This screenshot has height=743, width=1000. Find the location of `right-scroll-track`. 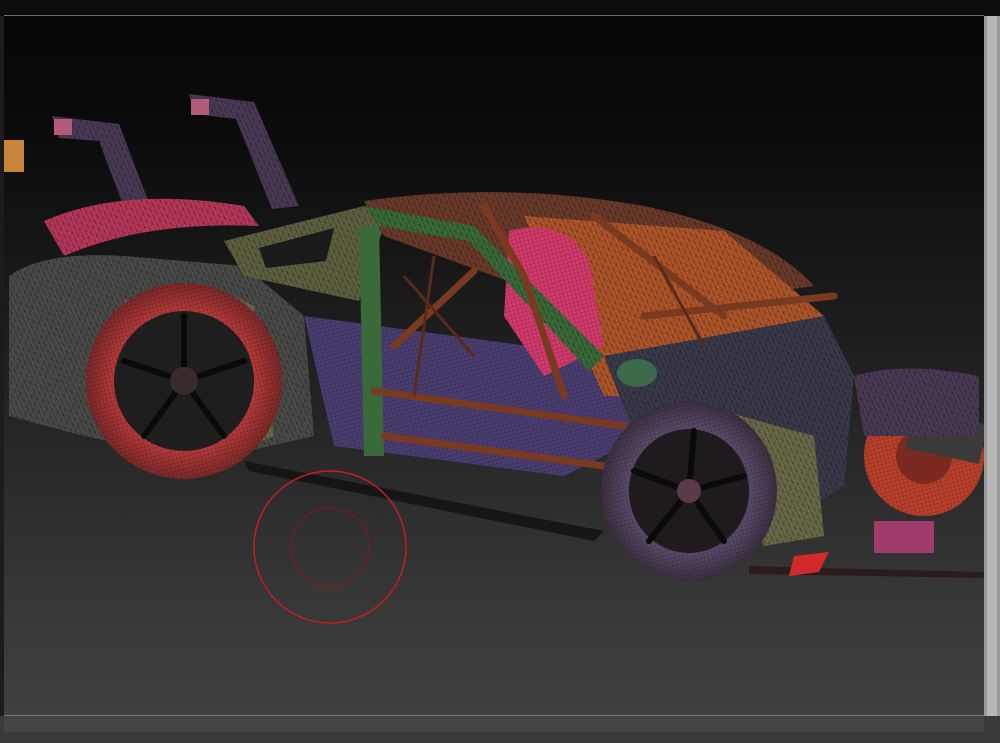

right-scroll-track is located at coordinates (992, 366).